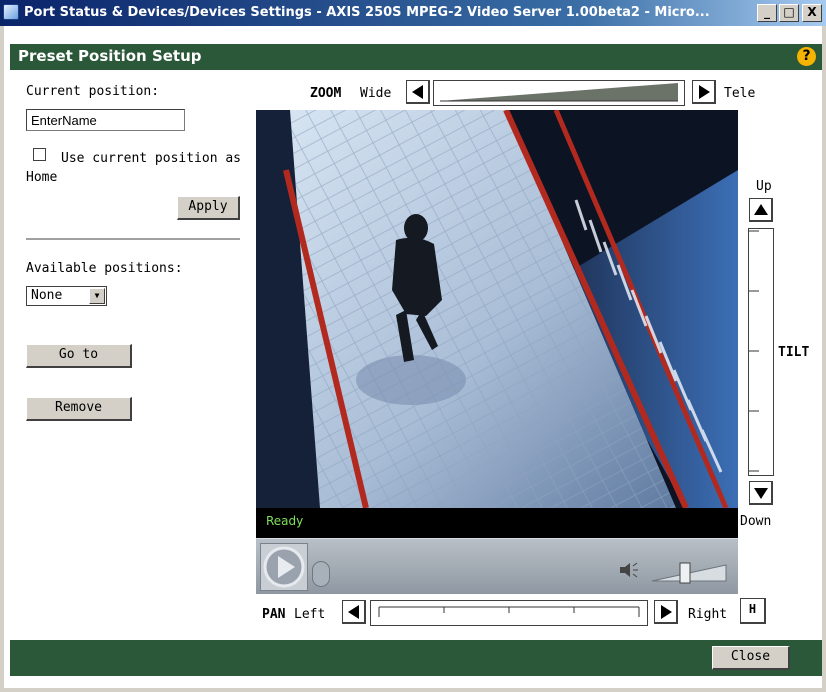 The width and height of the screenshot is (826, 692). What do you see at coordinates (376, 93) in the screenshot?
I see `zoom-wide-label: Wide` at bounding box center [376, 93].